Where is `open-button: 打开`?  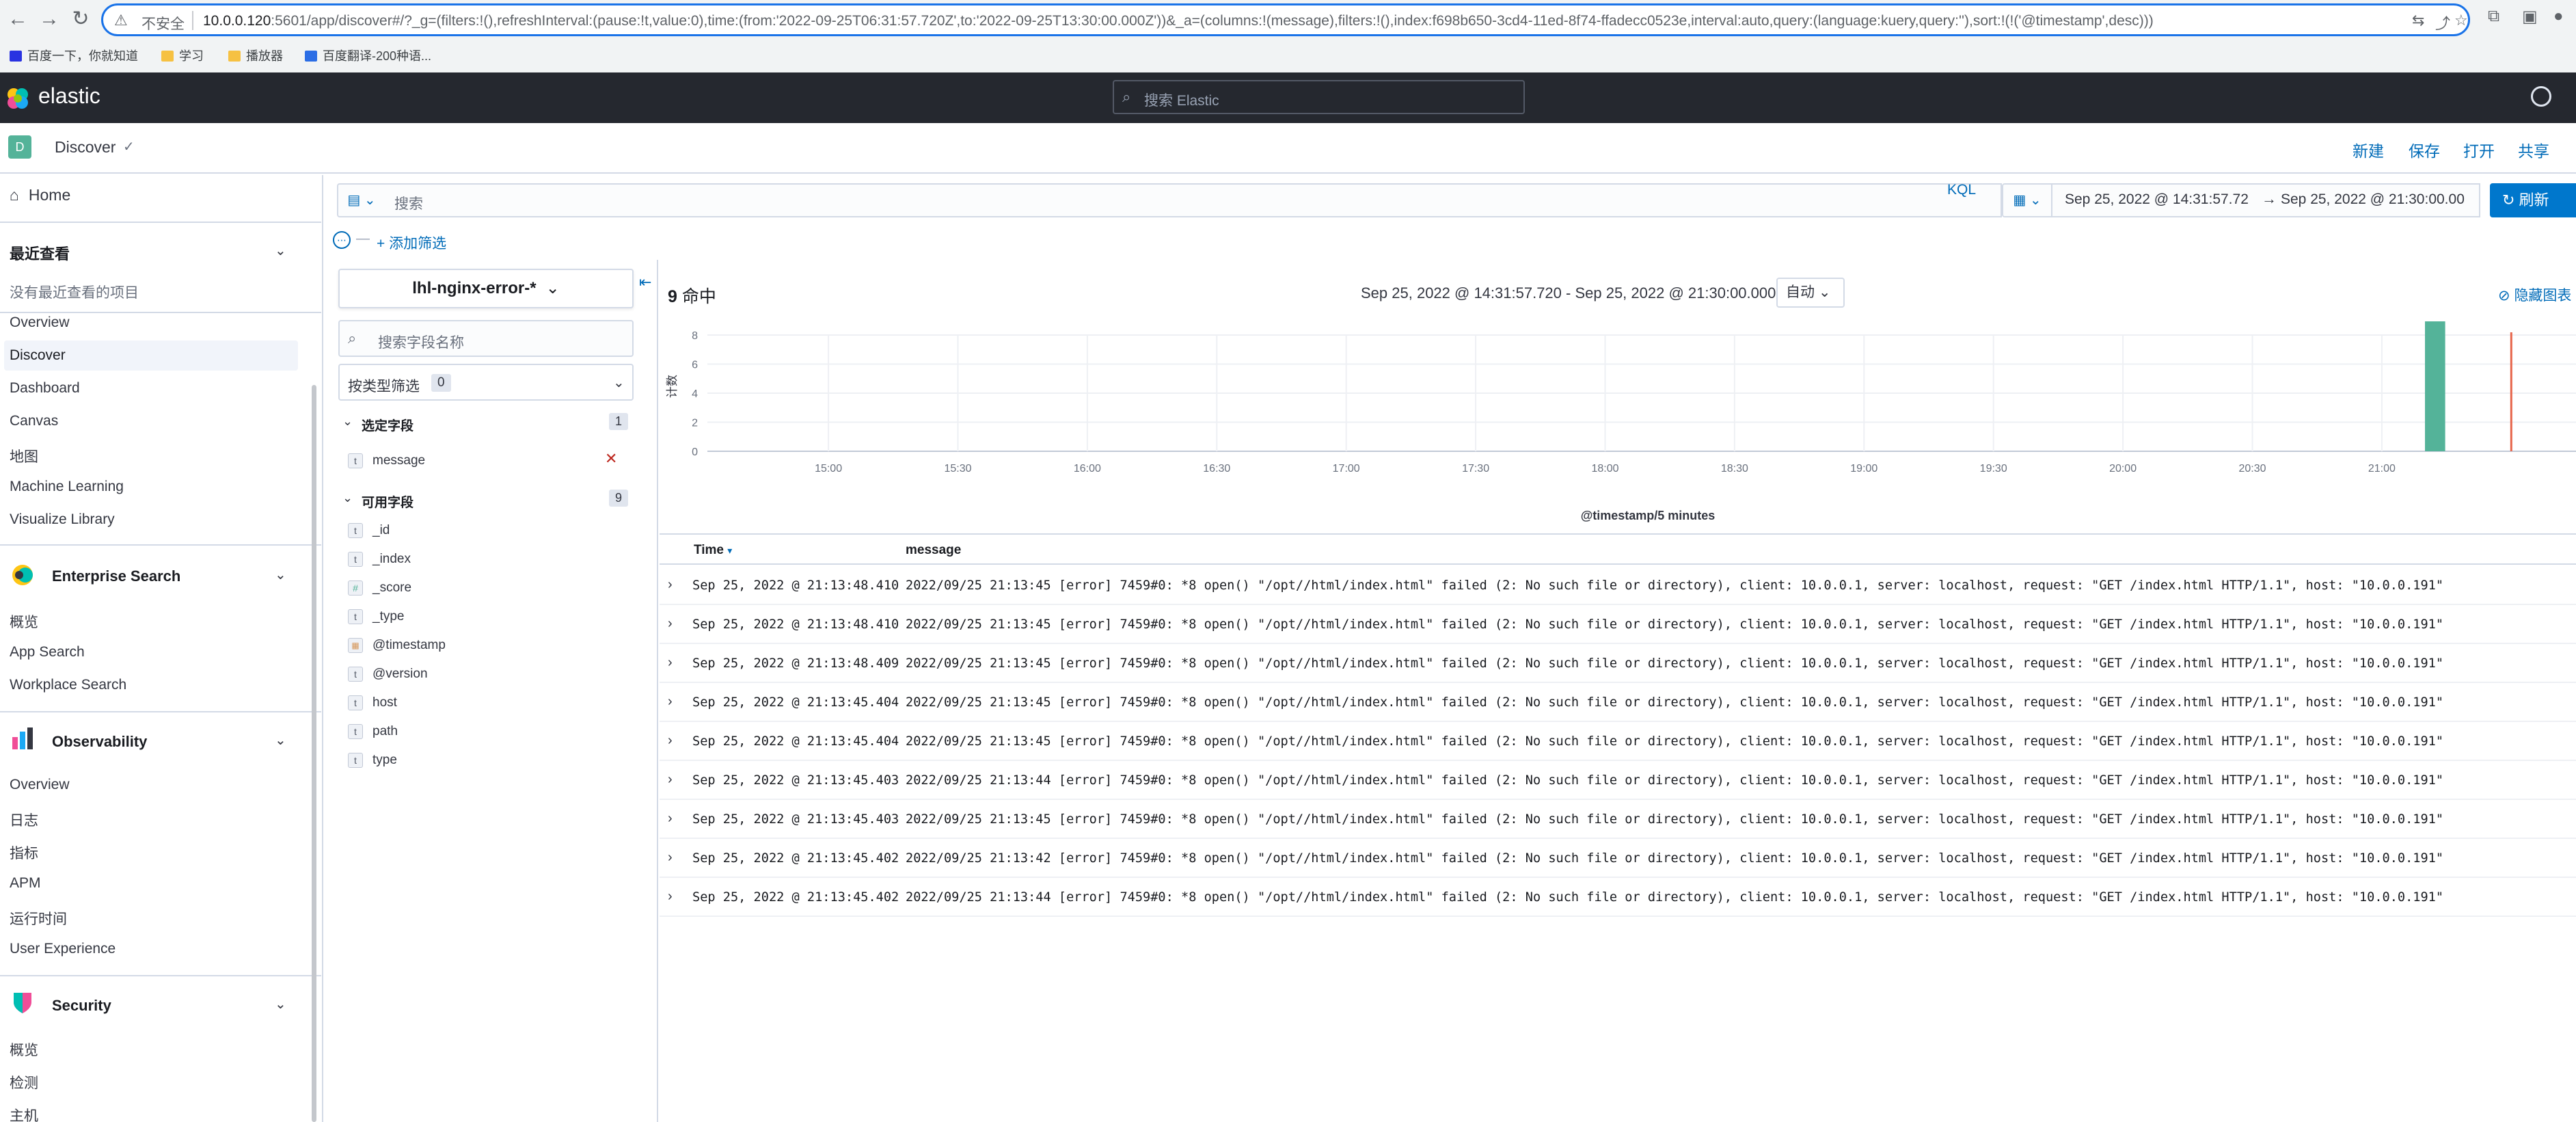
open-button: 打开 is located at coordinates (2479, 149).